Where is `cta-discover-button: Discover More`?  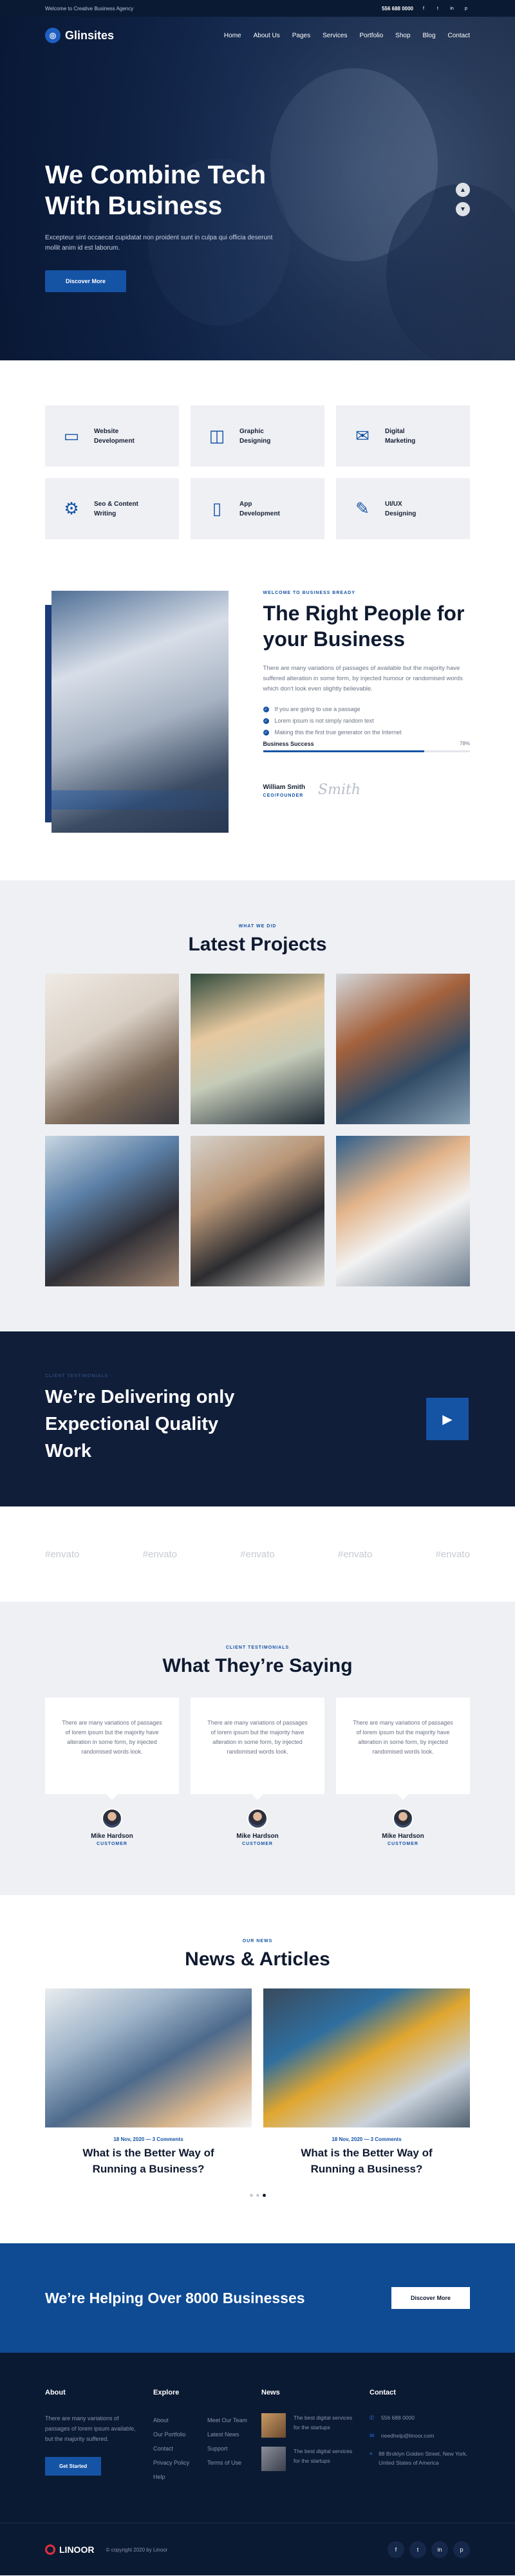 cta-discover-button: Discover More is located at coordinates (430, 2298).